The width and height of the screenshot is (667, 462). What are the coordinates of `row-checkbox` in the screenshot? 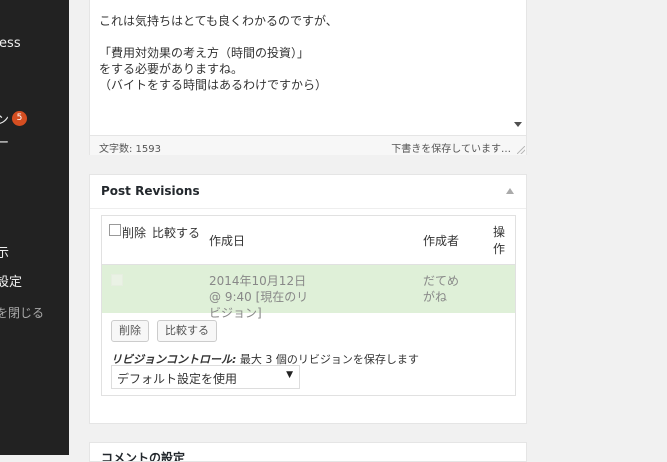 It's located at (117, 280).